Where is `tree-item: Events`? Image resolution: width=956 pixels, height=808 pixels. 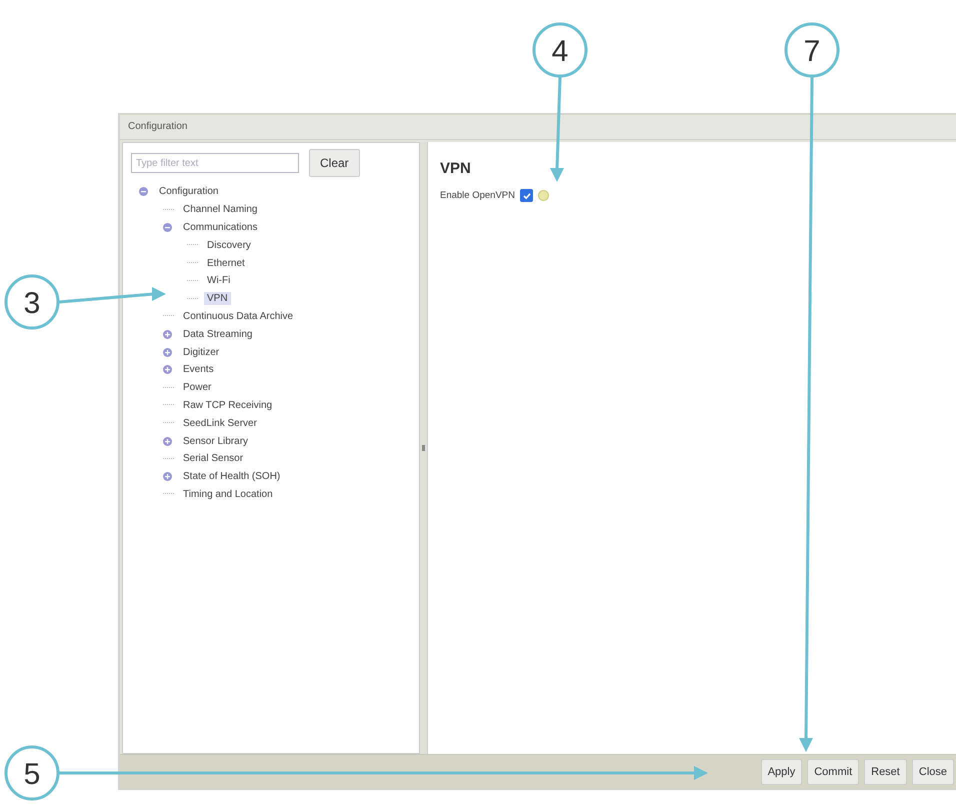
tree-item: Events is located at coordinates (198, 369).